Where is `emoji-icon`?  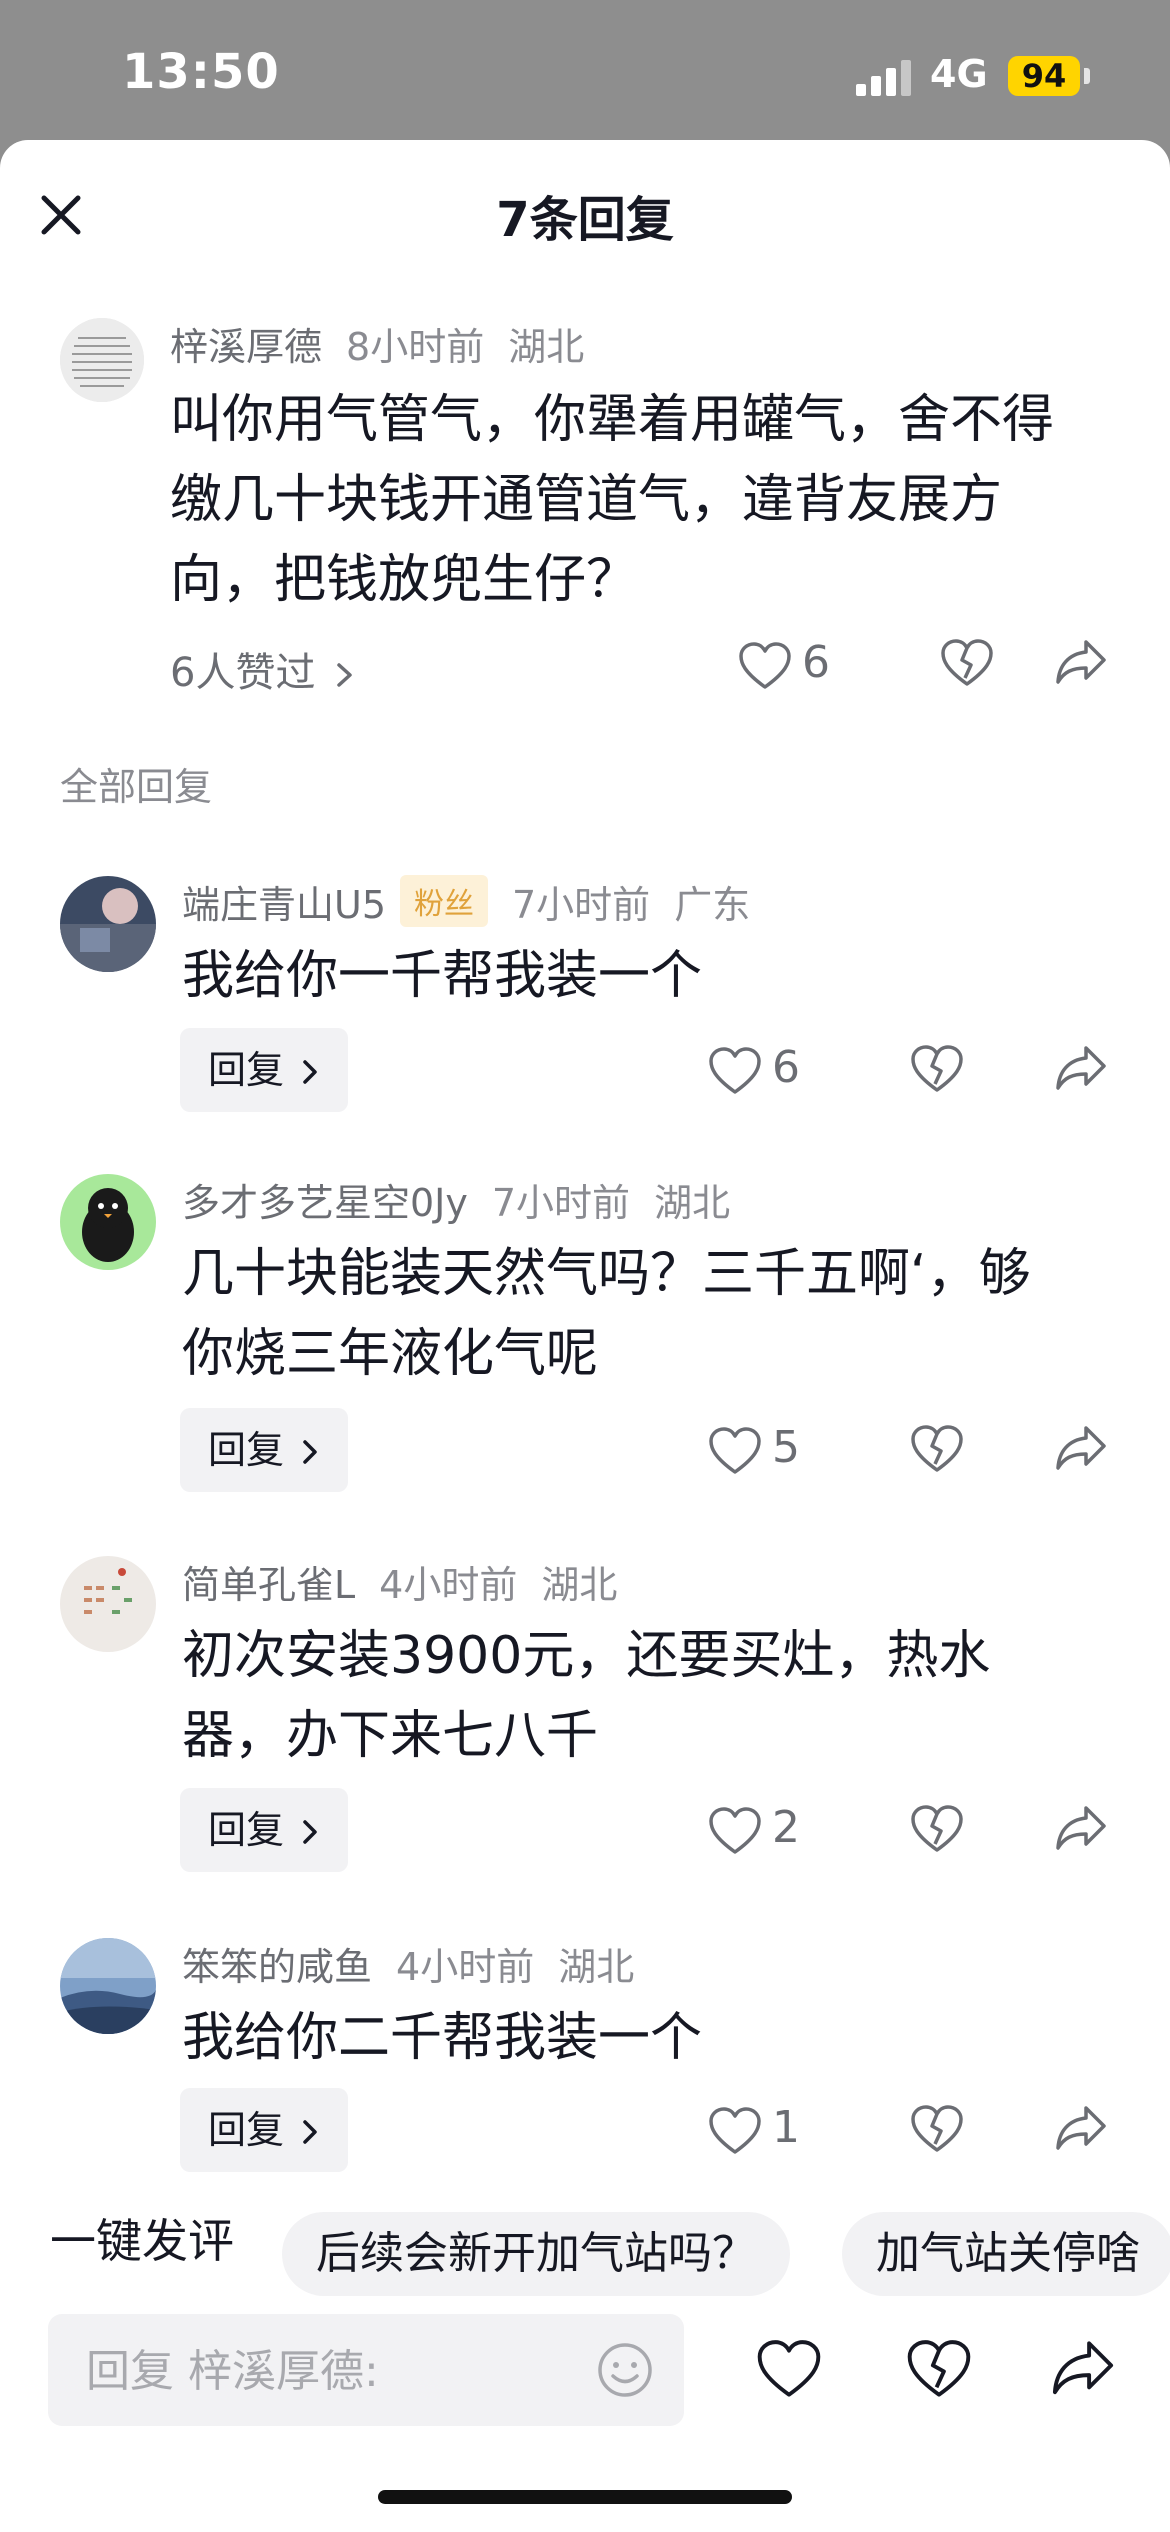
emoji-icon is located at coordinates (625, 2370).